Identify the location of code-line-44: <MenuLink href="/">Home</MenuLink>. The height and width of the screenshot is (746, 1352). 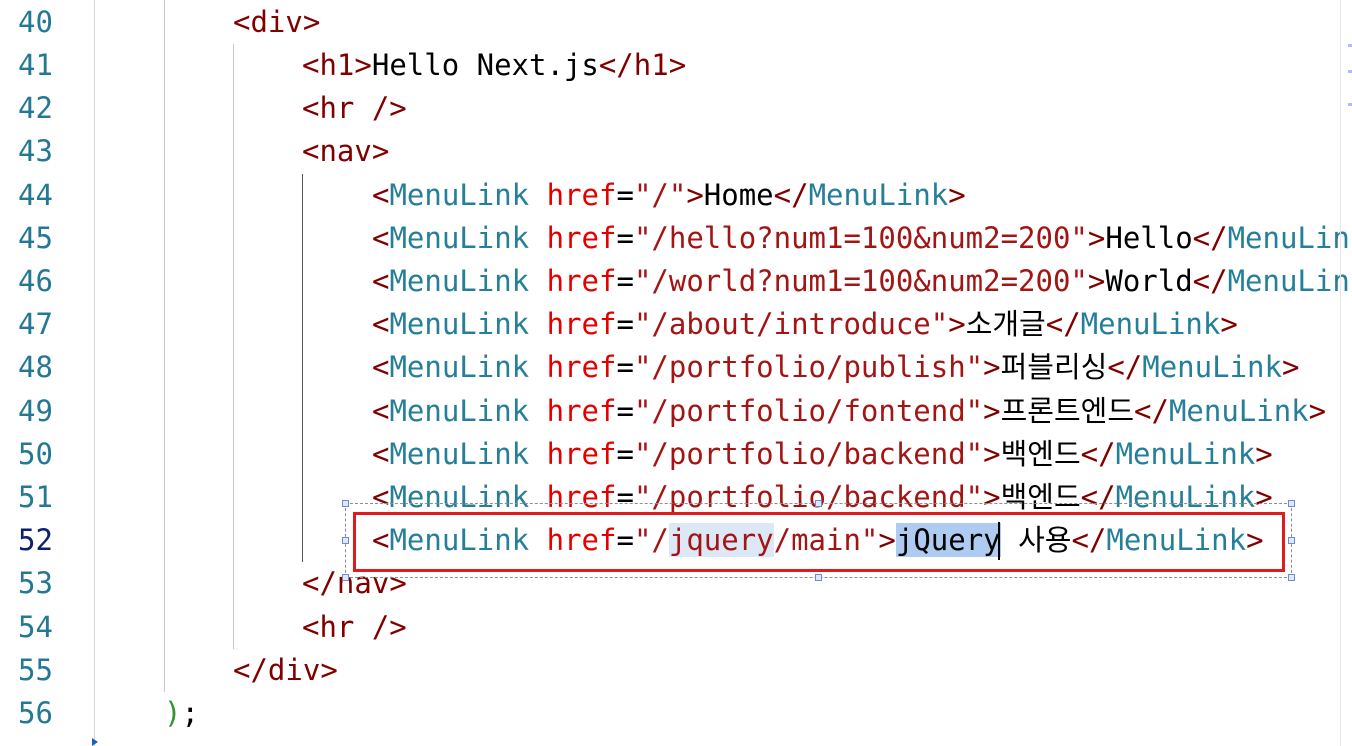
(669, 195).